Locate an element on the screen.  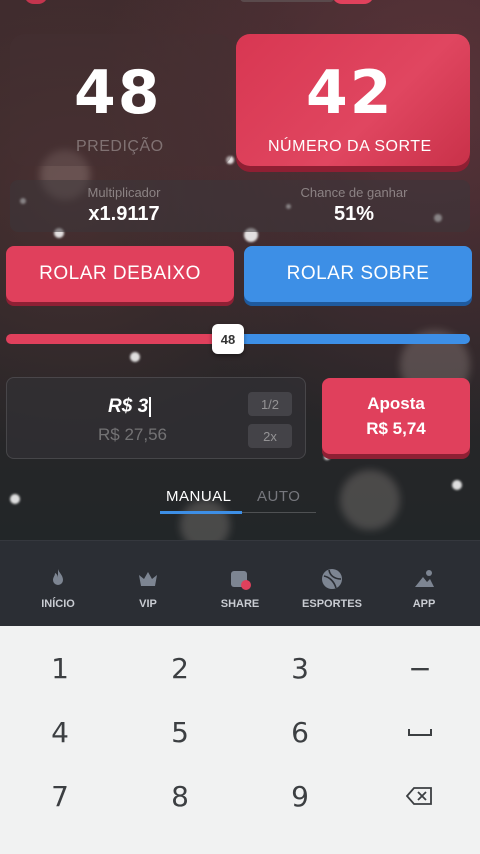
nav-item-app: APP is located at coordinates (424, 584).